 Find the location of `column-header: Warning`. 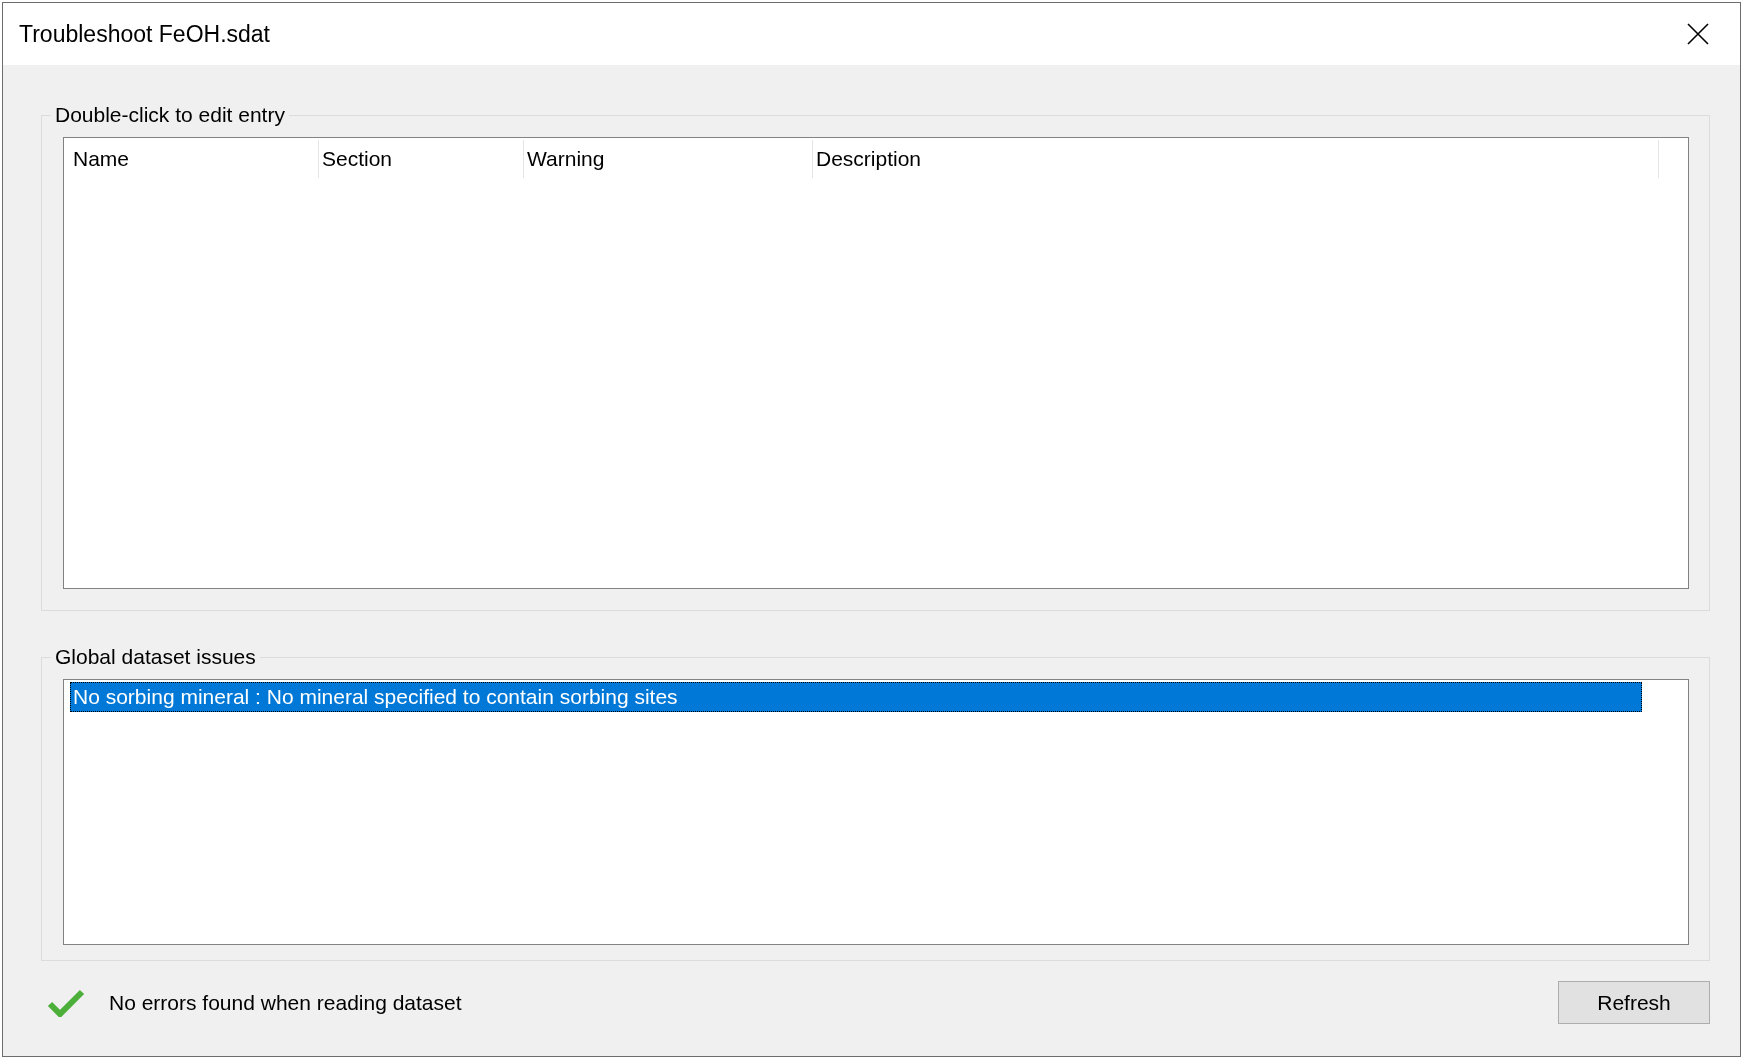

column-header: Warning is located at coordinates (668, 159).